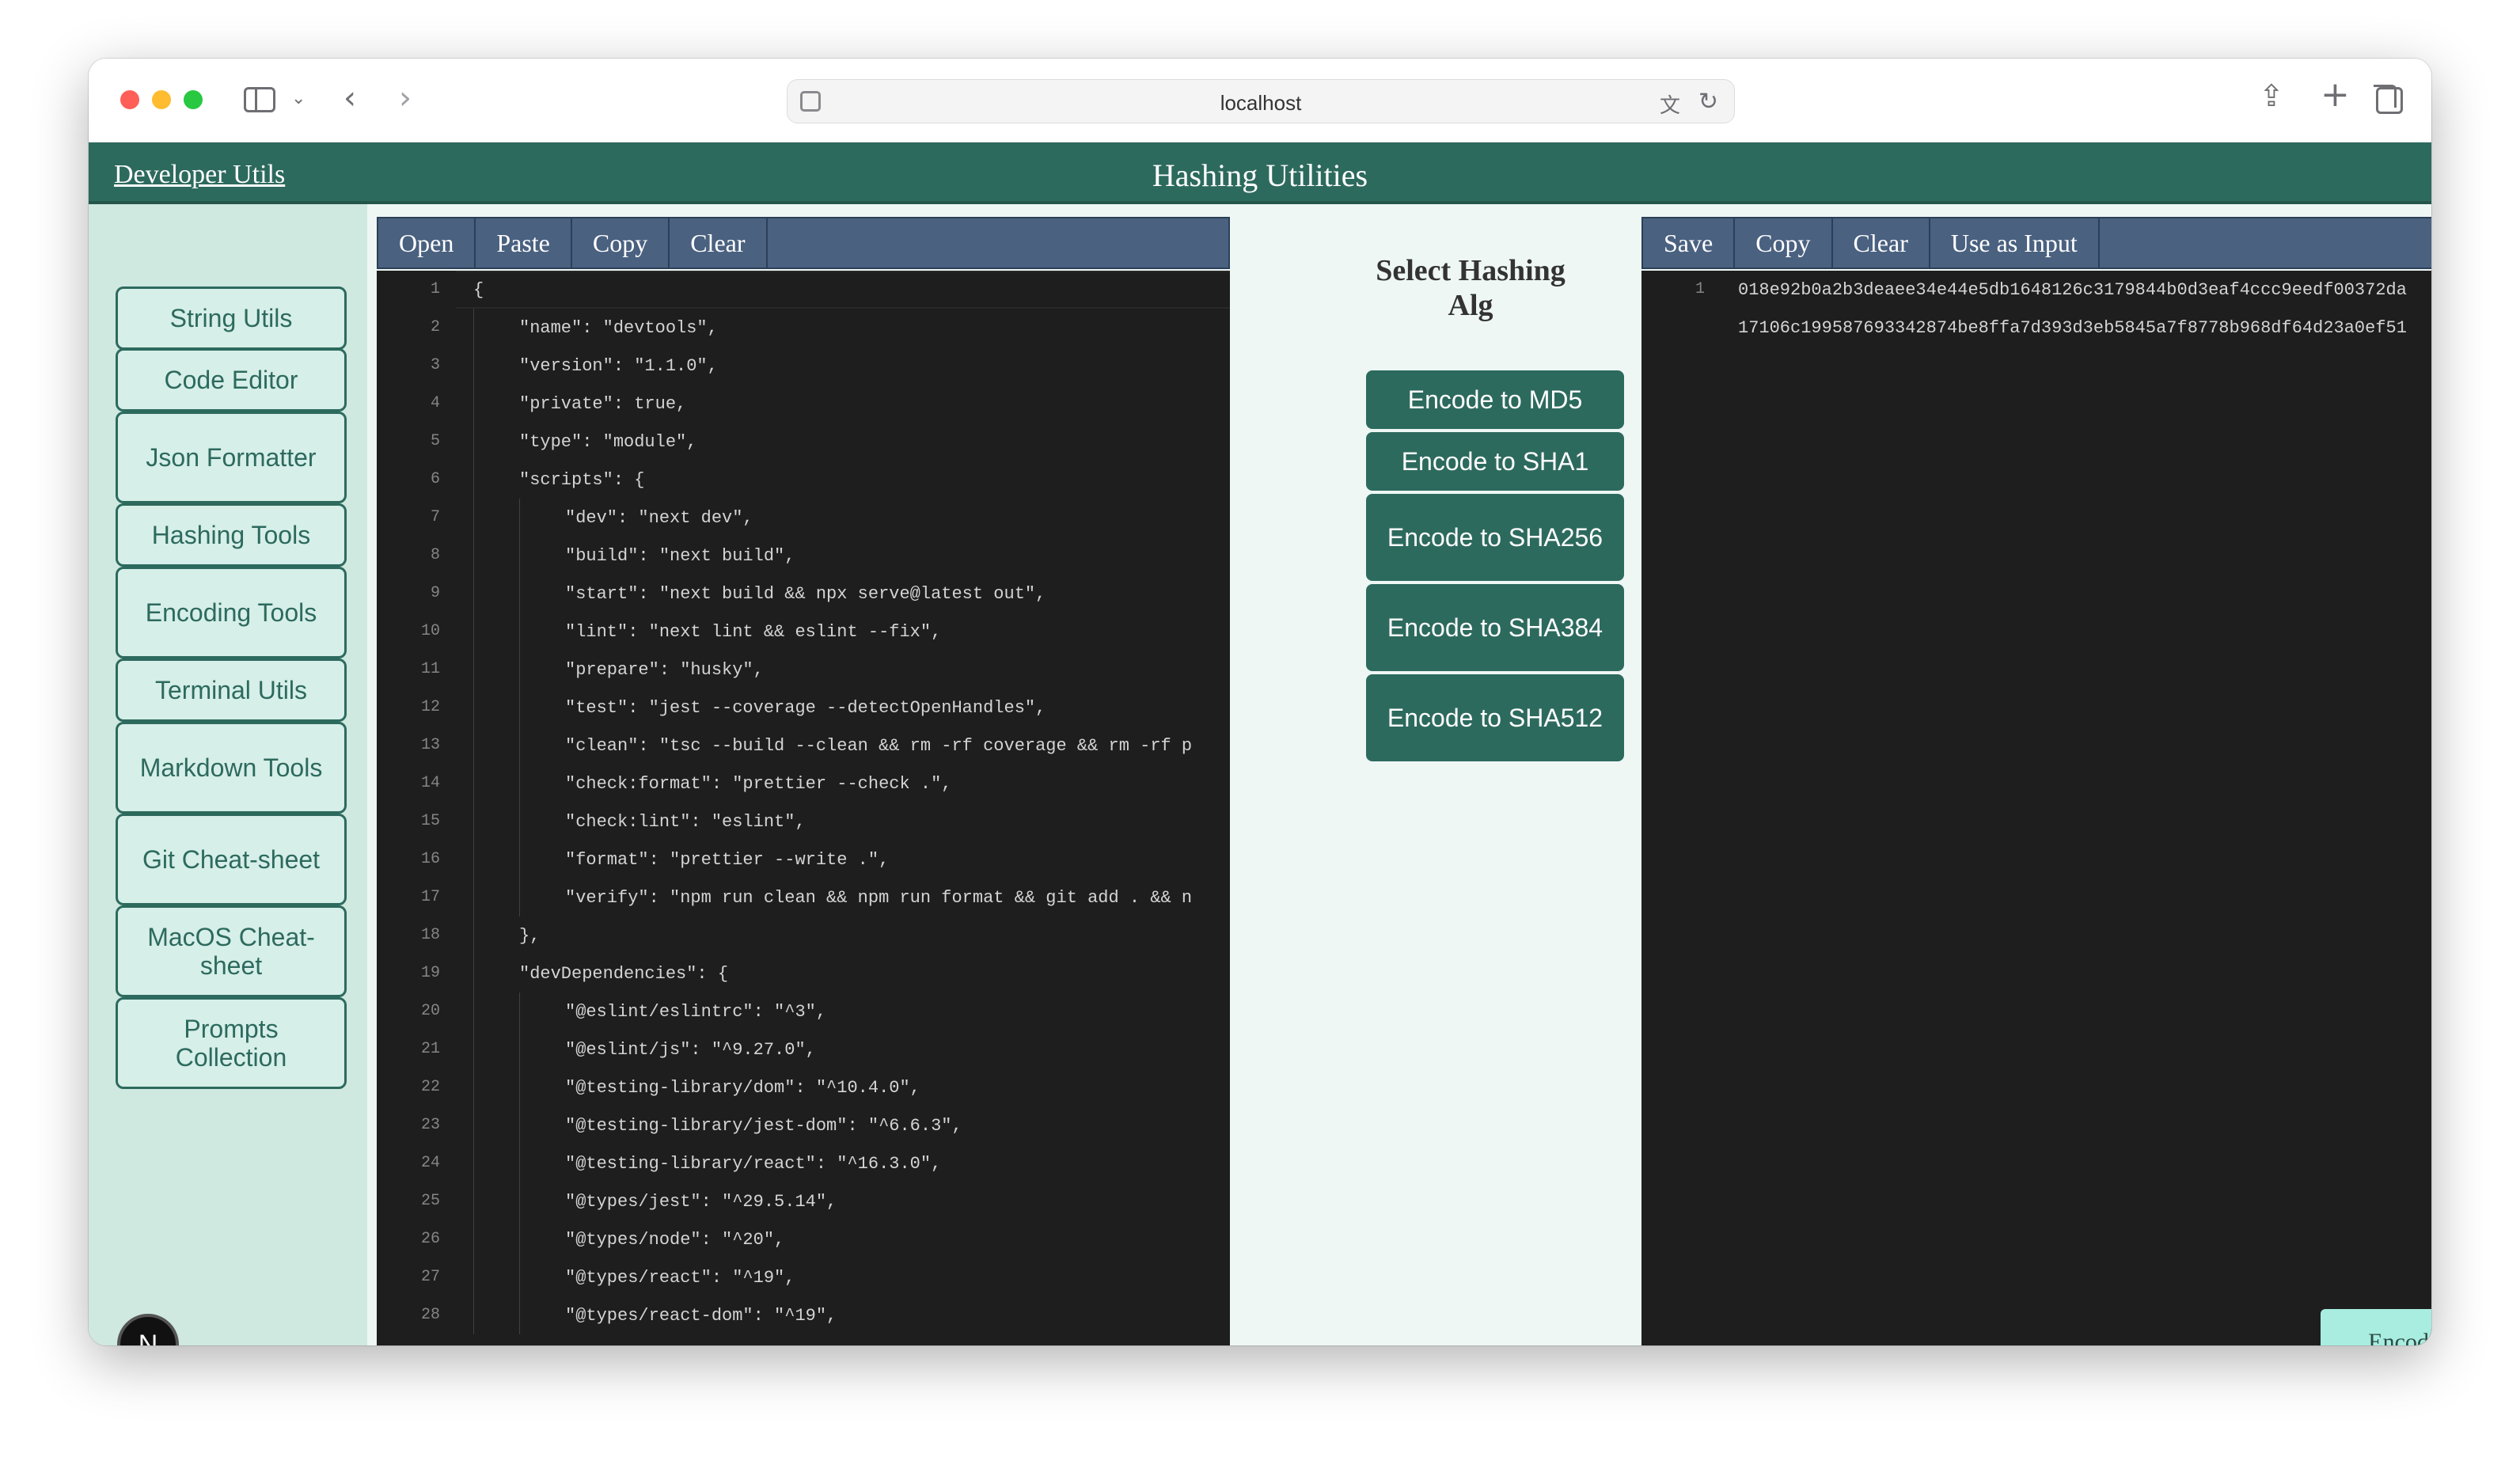 This screenshot has width=2520, height=1461. I want to click on minimize-window-button, so click(161, 99).